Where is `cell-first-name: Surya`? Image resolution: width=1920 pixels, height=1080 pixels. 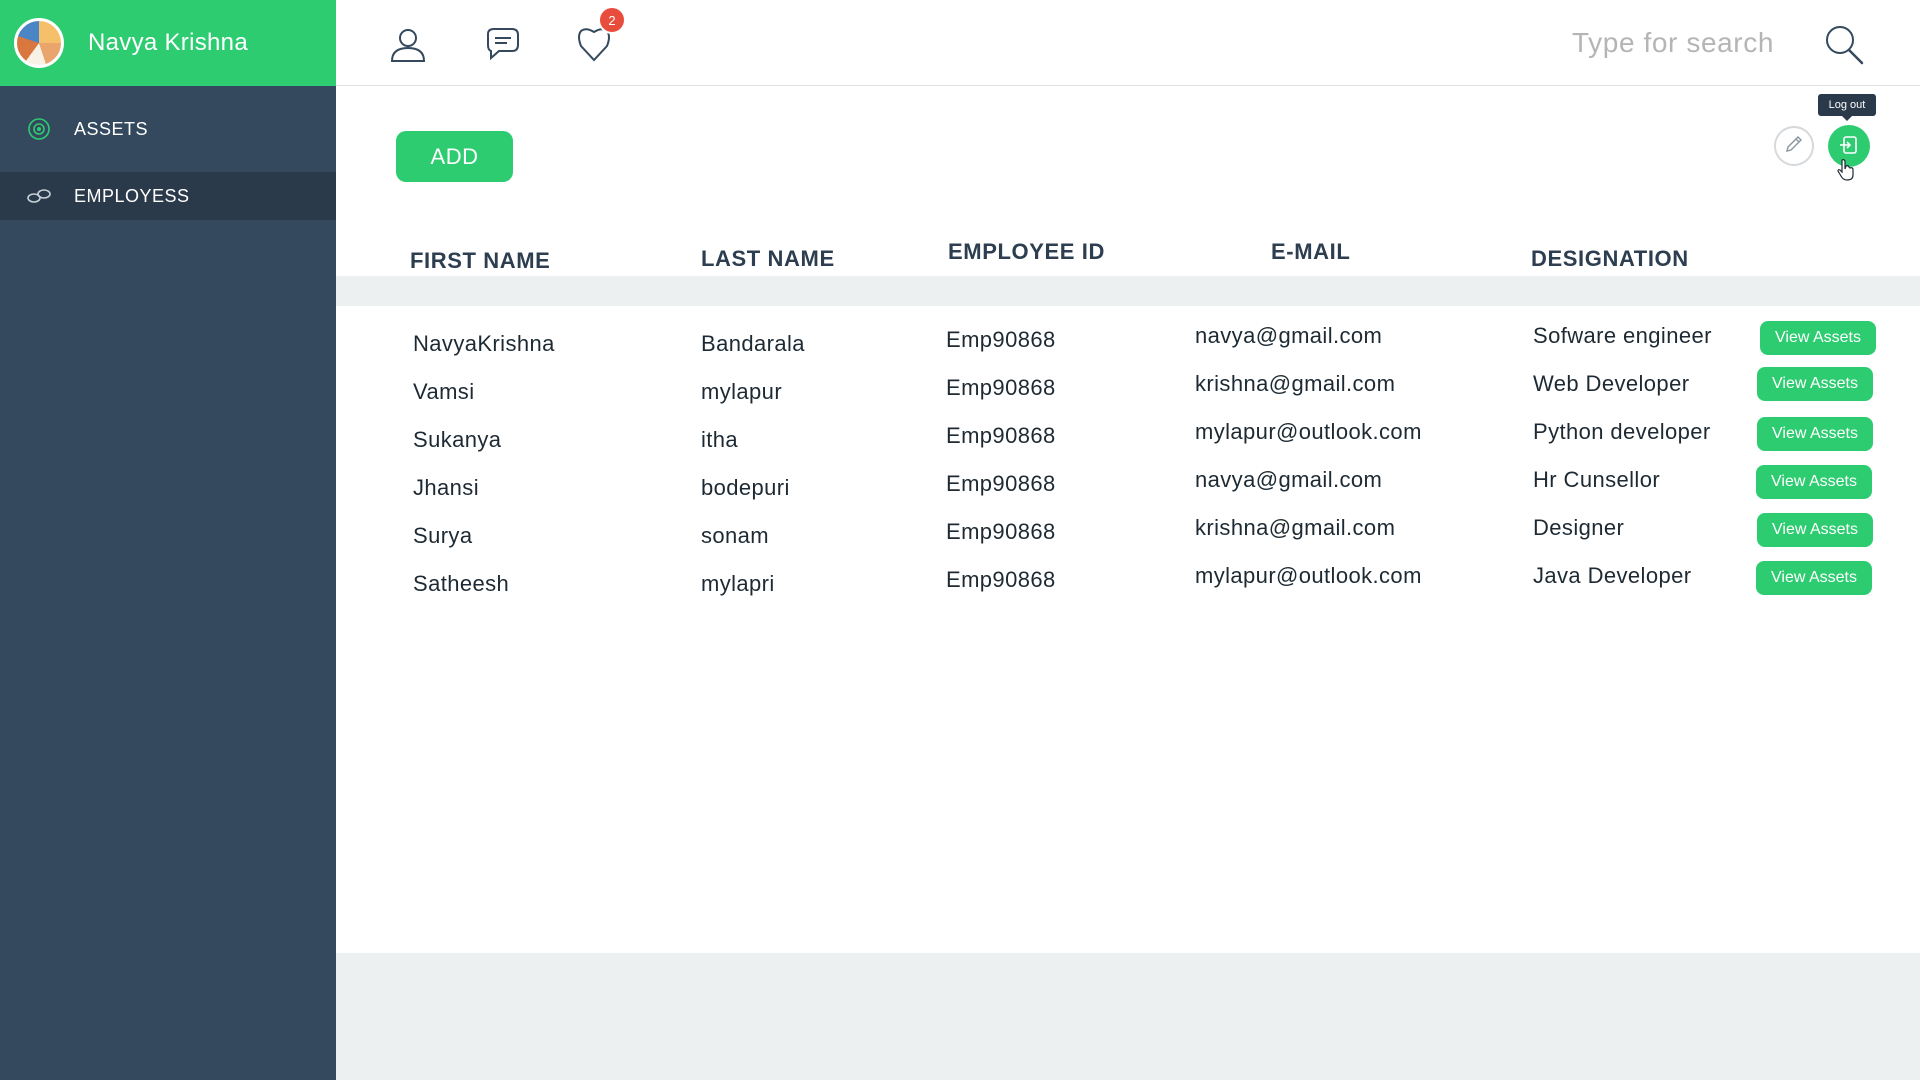
cell-first-name: Surya is located at coordinates (443, 535).